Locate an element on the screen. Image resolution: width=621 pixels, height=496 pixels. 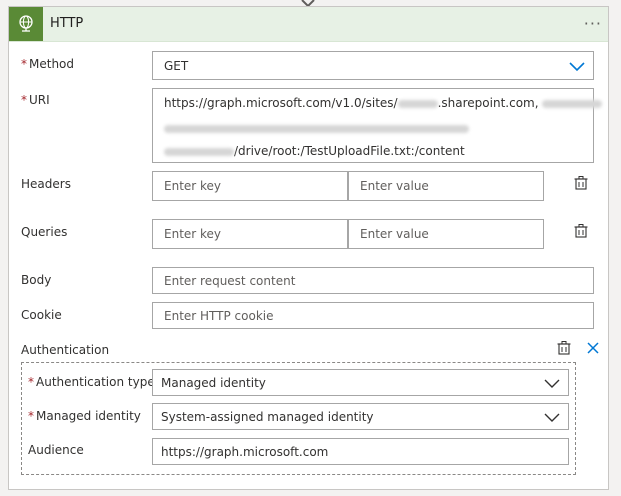
managed-identity-label: * Managed identity is located at coordinates (84, 416).